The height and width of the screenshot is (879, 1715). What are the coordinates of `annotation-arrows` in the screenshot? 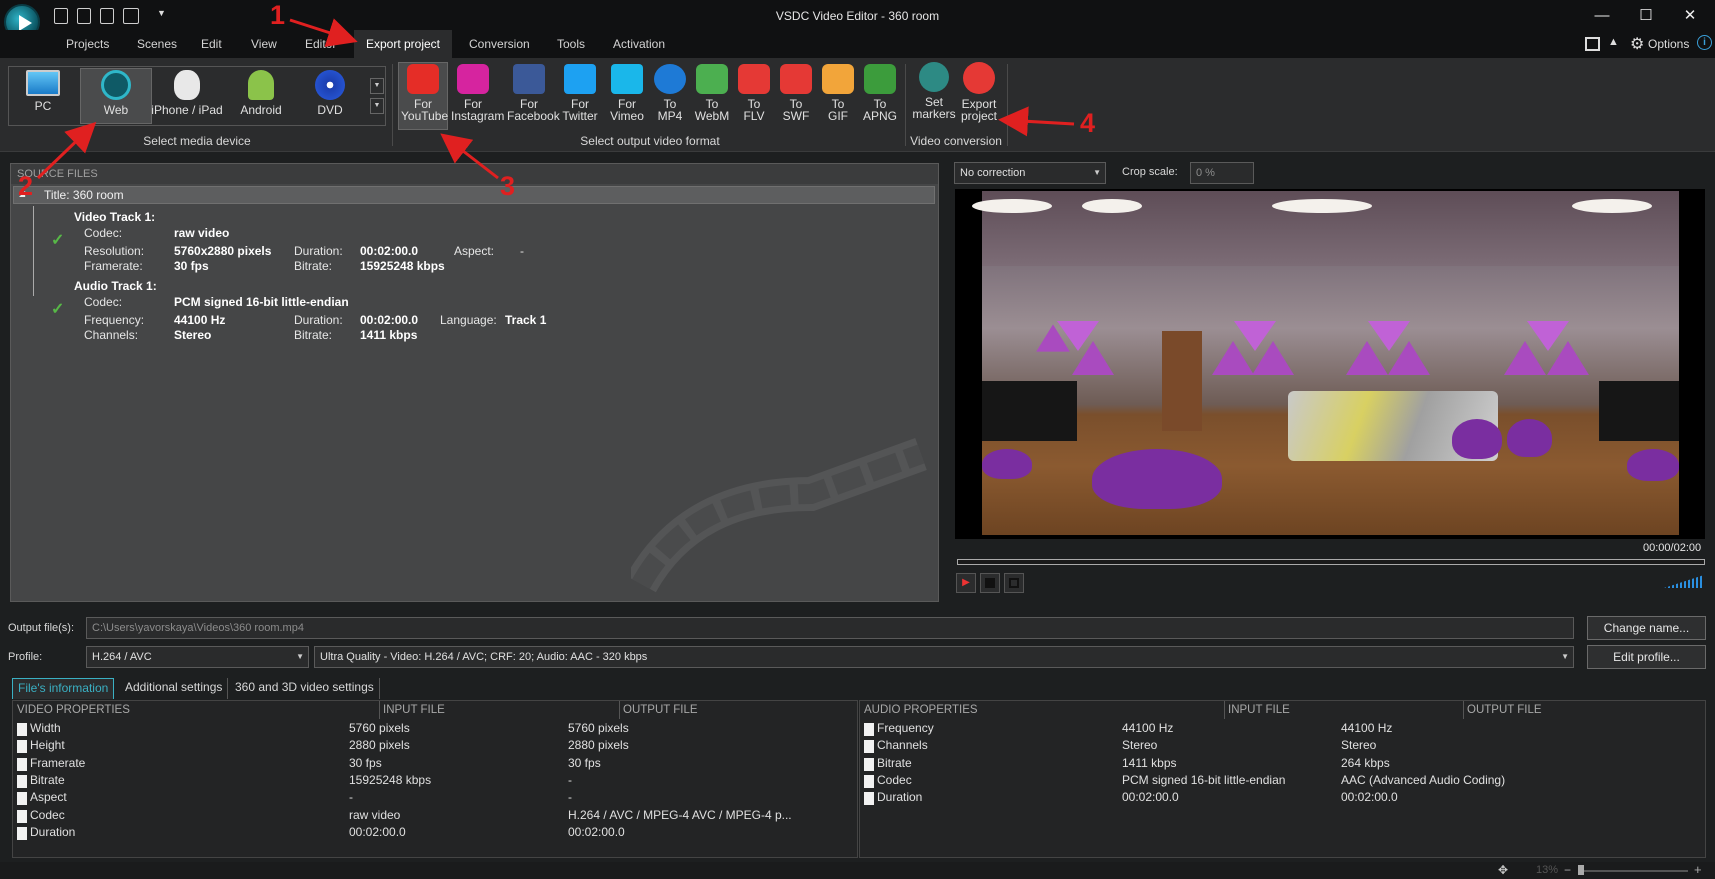 It's located at (555, 99).